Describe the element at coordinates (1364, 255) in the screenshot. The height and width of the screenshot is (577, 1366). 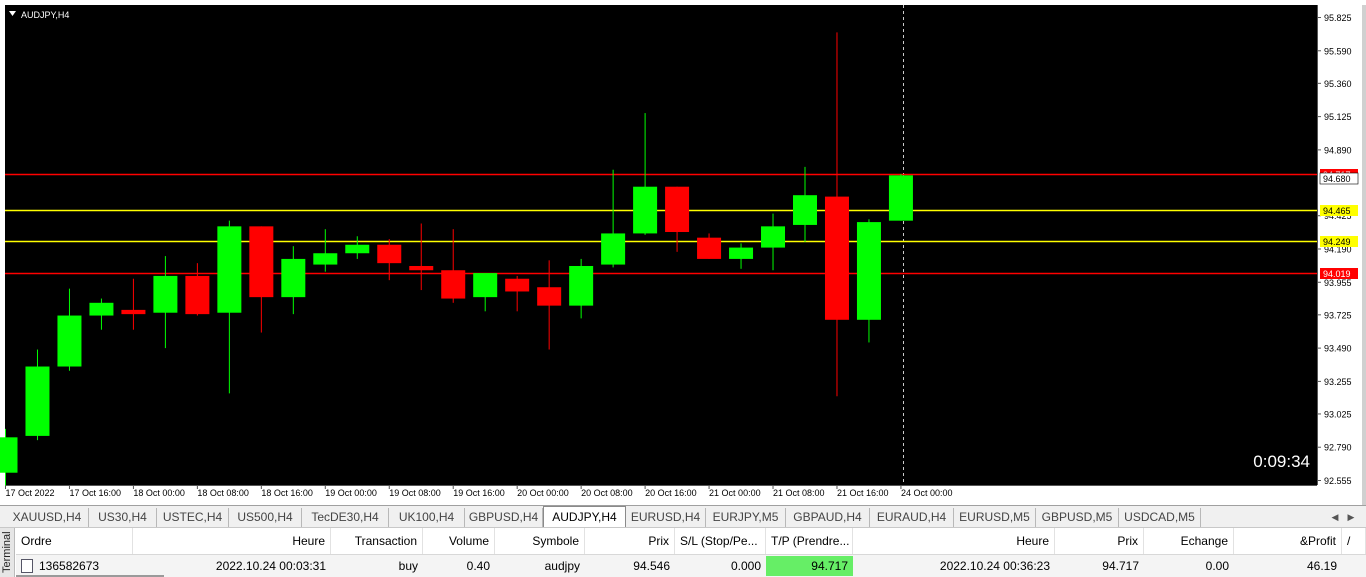
I see `chart-scrollbar` at that location.